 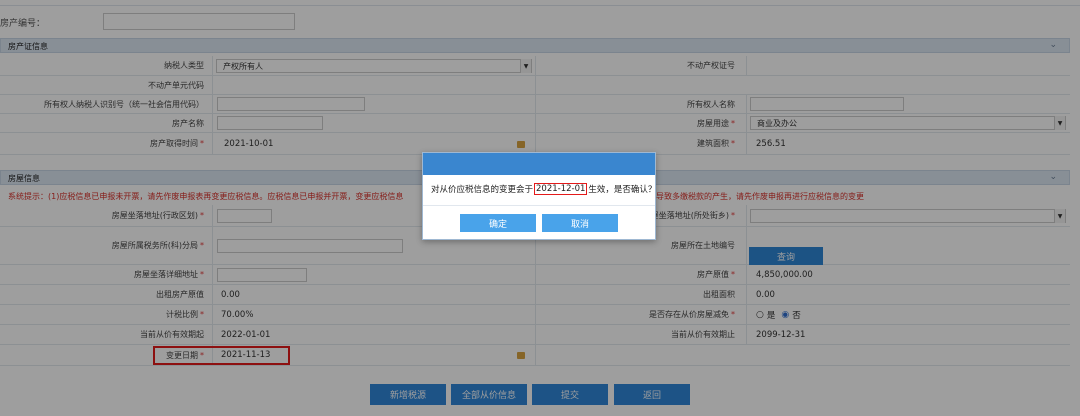 What do you see at coordinates (622, 190) in the screenshot?
I see `dialog-message-after: 生效，是否确认？` at bounding box center [622, 190].